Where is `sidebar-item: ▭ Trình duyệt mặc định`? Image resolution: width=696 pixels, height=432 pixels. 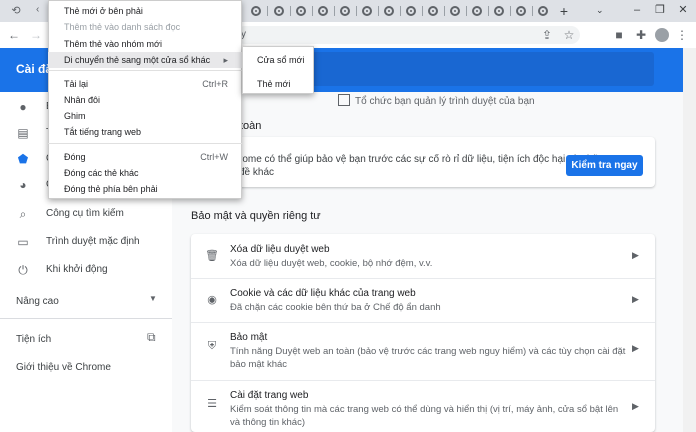 sidebar-item: ▭ Trình duyệt mặc định is located at coordinates (86, 243).